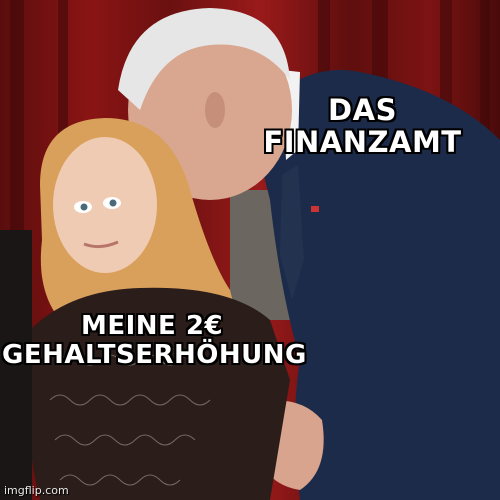  What do you see at coordinates (362, 110) in the screenshot?
I see `top-caption-line-1: DAS` at bounding box center [362, 110].